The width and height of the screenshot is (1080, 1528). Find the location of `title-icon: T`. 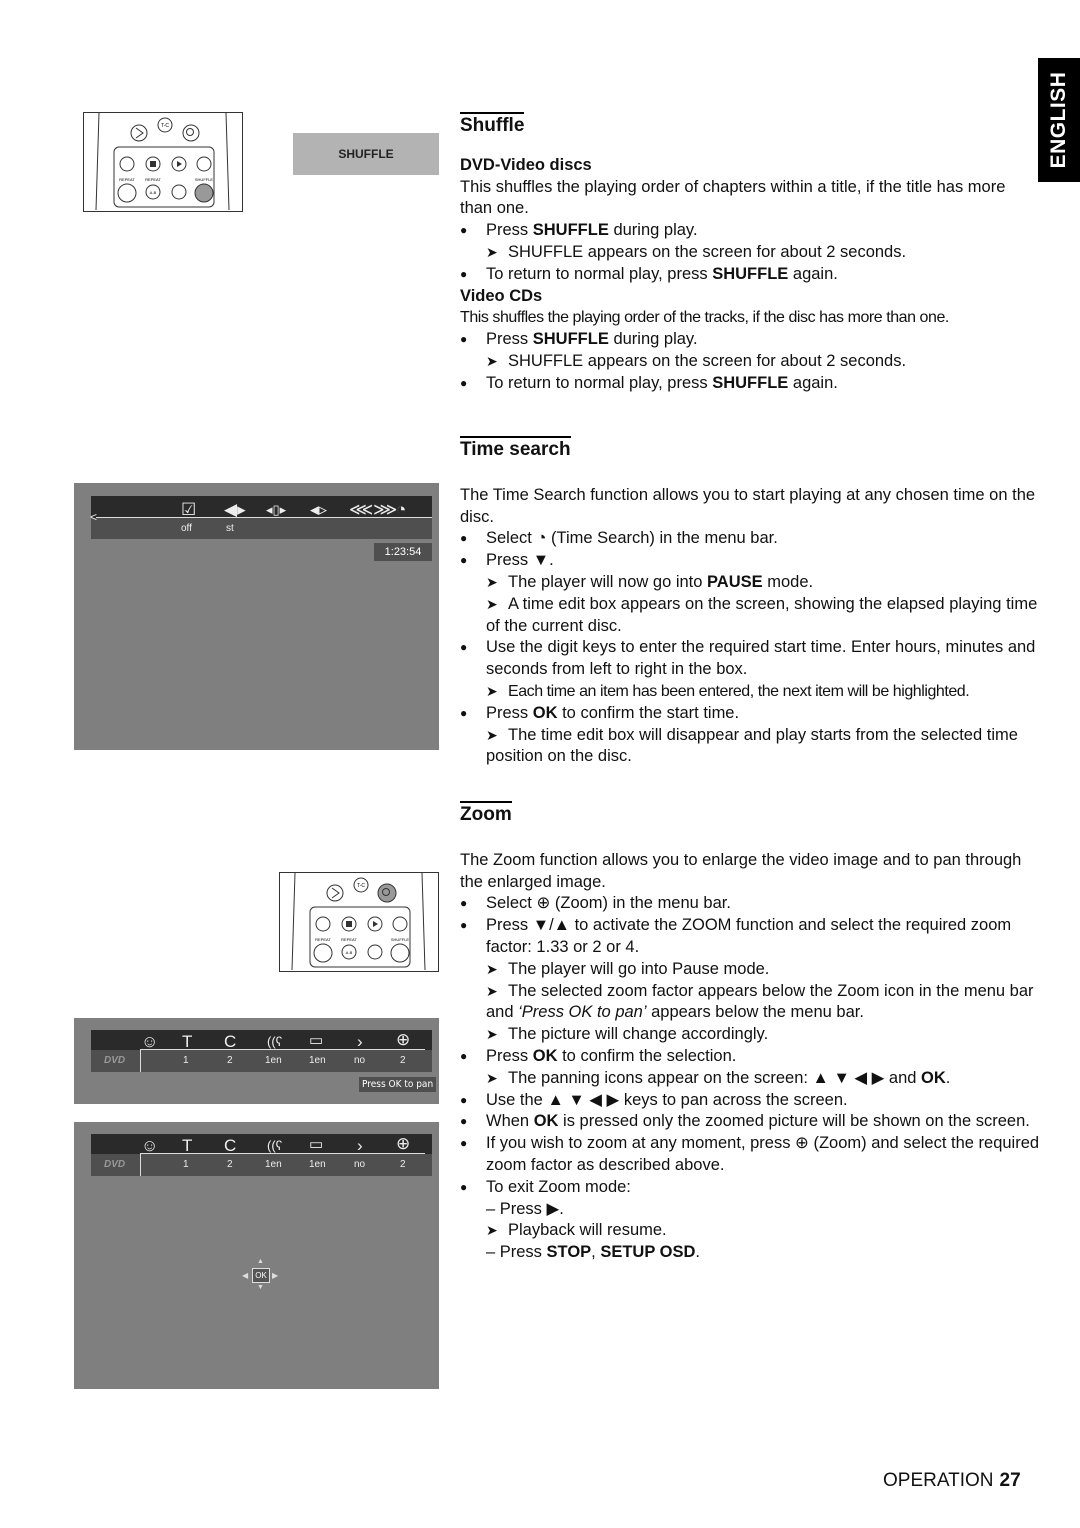

title-icon: T is located at coordinates (187, 1145).